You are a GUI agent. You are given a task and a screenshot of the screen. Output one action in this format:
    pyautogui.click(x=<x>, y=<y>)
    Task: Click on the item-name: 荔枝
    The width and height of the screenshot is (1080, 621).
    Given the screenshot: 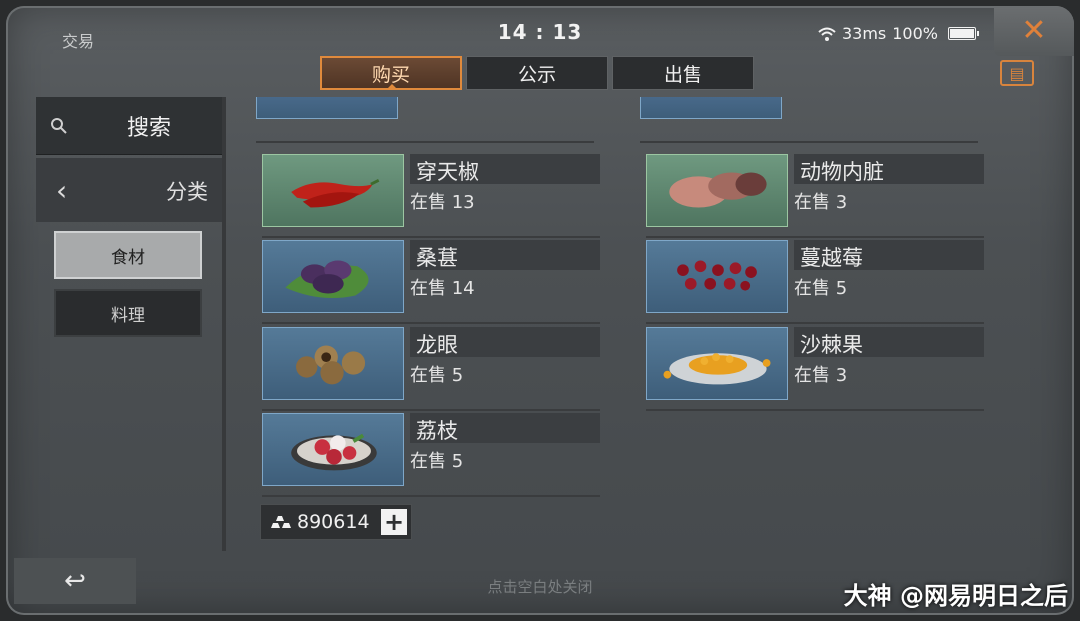 What is the action you would take?
    pyautogui.click(x=437, y=431)
    